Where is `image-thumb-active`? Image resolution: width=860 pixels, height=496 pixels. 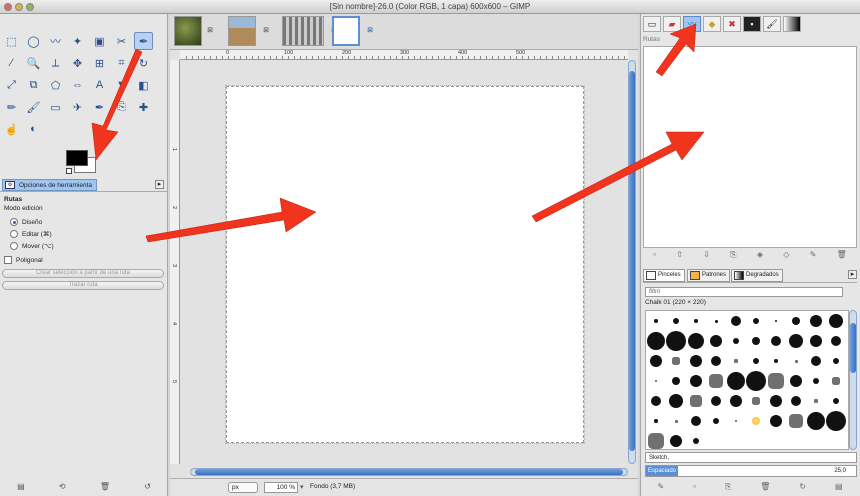
image-thumb-active is located at coordinates (346, 31).